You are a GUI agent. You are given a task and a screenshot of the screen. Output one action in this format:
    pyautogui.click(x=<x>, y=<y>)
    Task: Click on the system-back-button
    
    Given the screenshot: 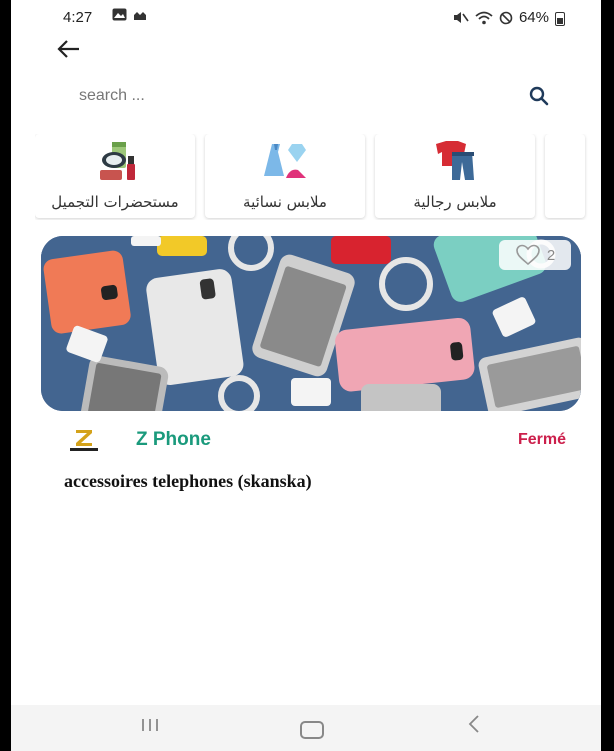 What is the action you would take?
    pyautogui.click(x=474, y=727)
    